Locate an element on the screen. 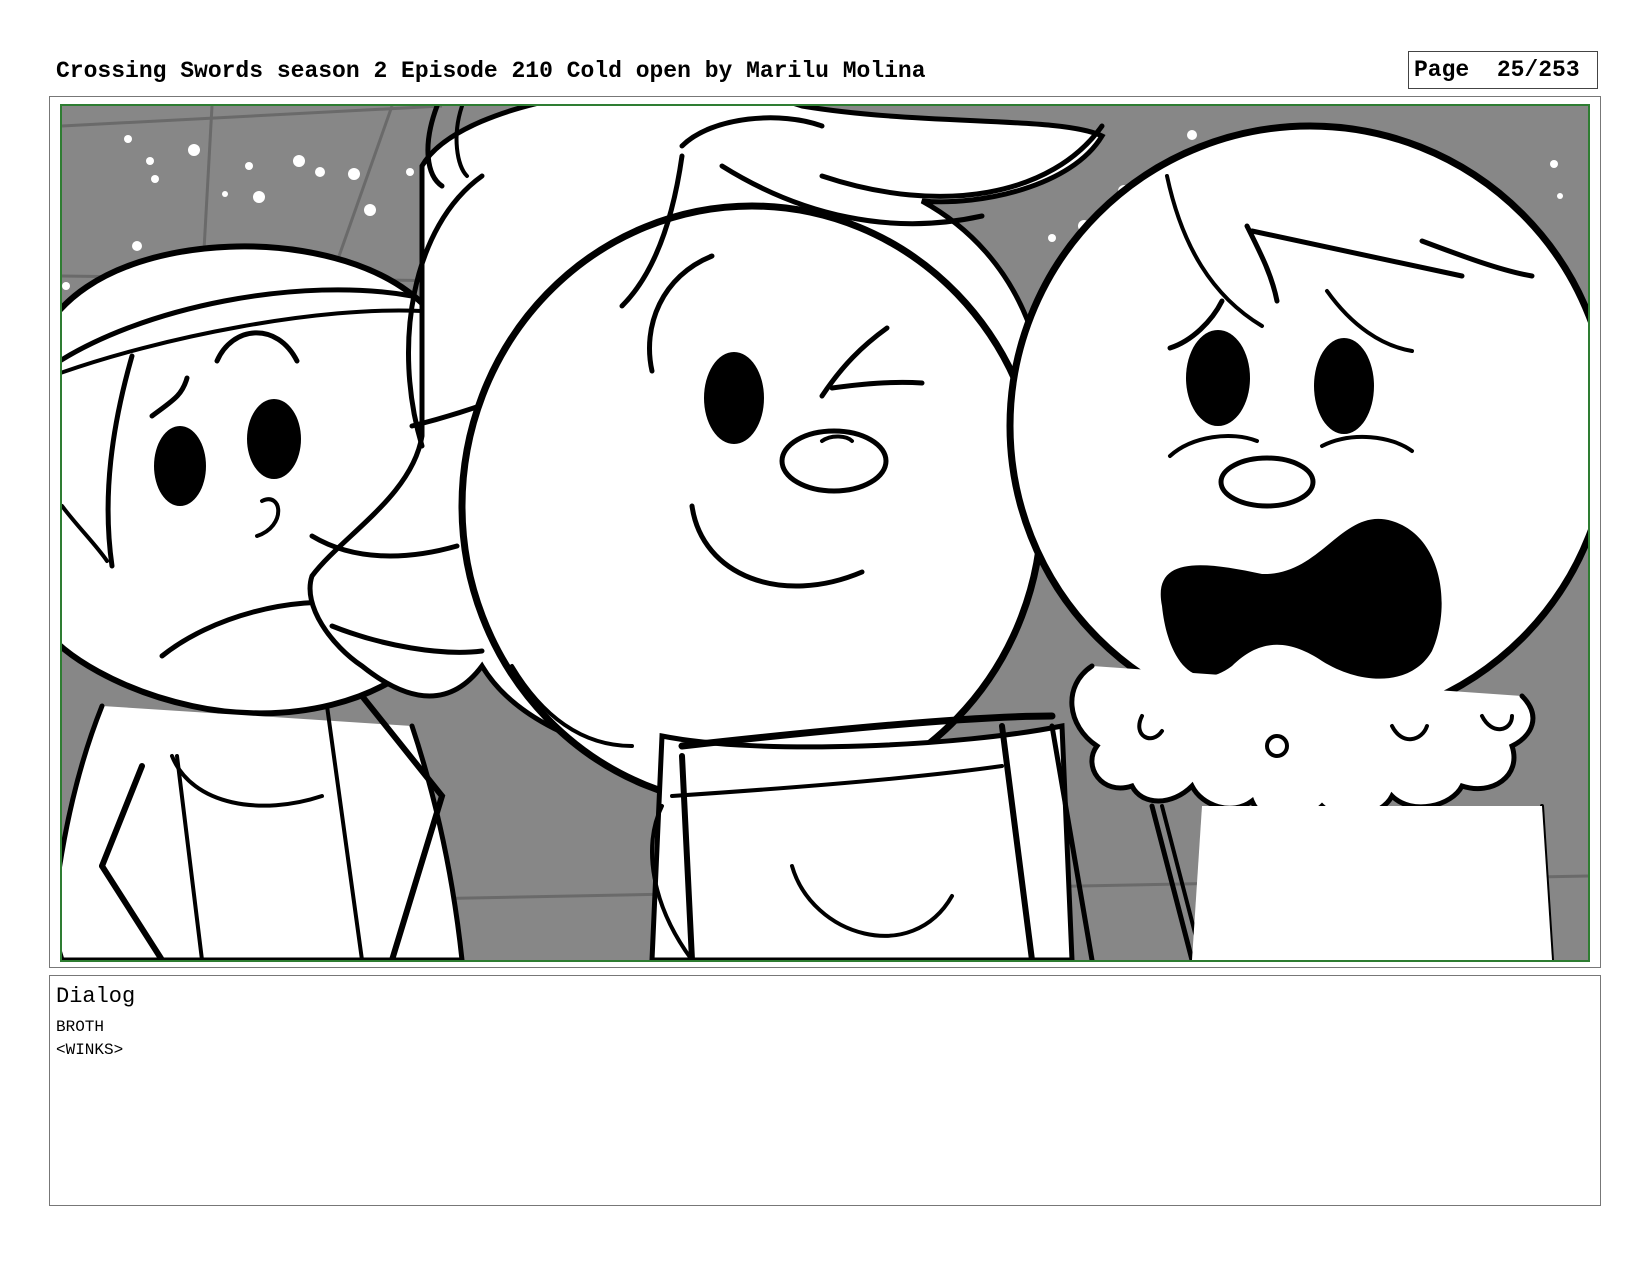 This screenshot has width=1648, height=1276. dialog-lines: BROTH <WINKS> is located at coordinates (825, 1039).